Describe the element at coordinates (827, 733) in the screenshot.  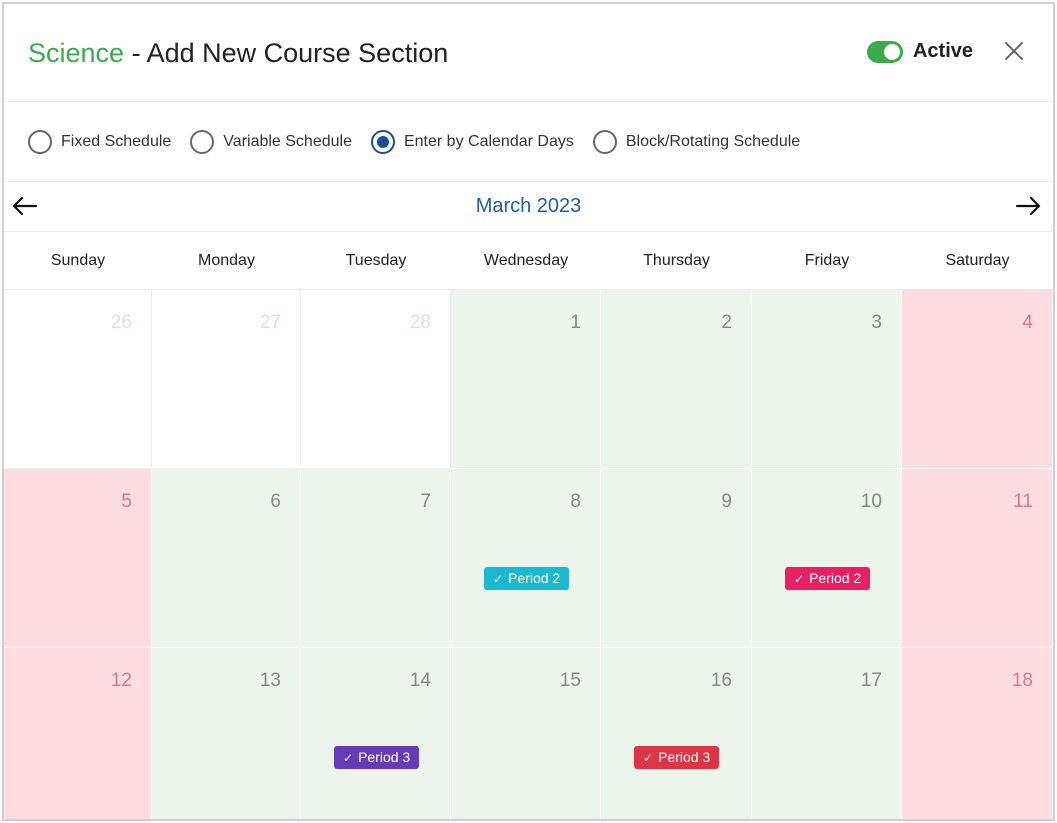
I see `calendar-day-cell: 17` at that location.